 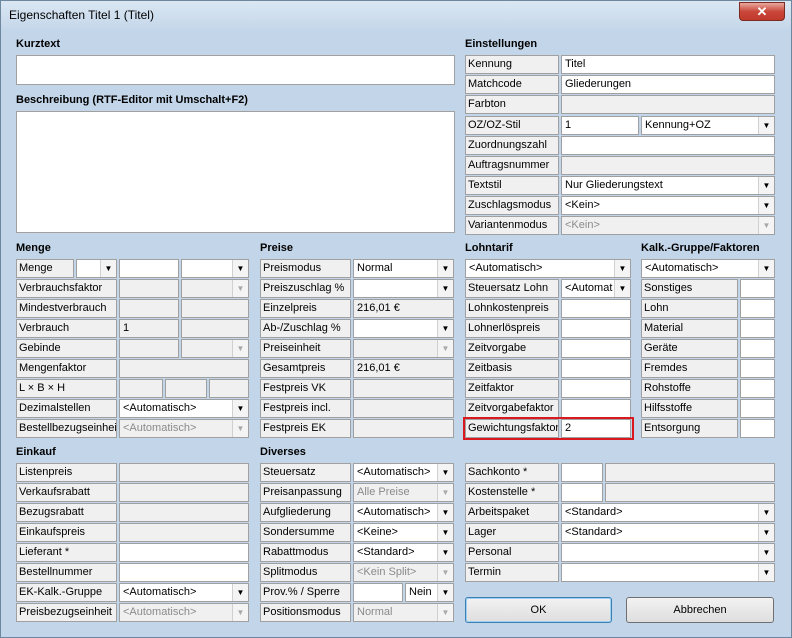 What do you see at coordinates (596, 328) in the screenshot?
I see `lohnerloespreis-input` at bounding box center [596, 328].